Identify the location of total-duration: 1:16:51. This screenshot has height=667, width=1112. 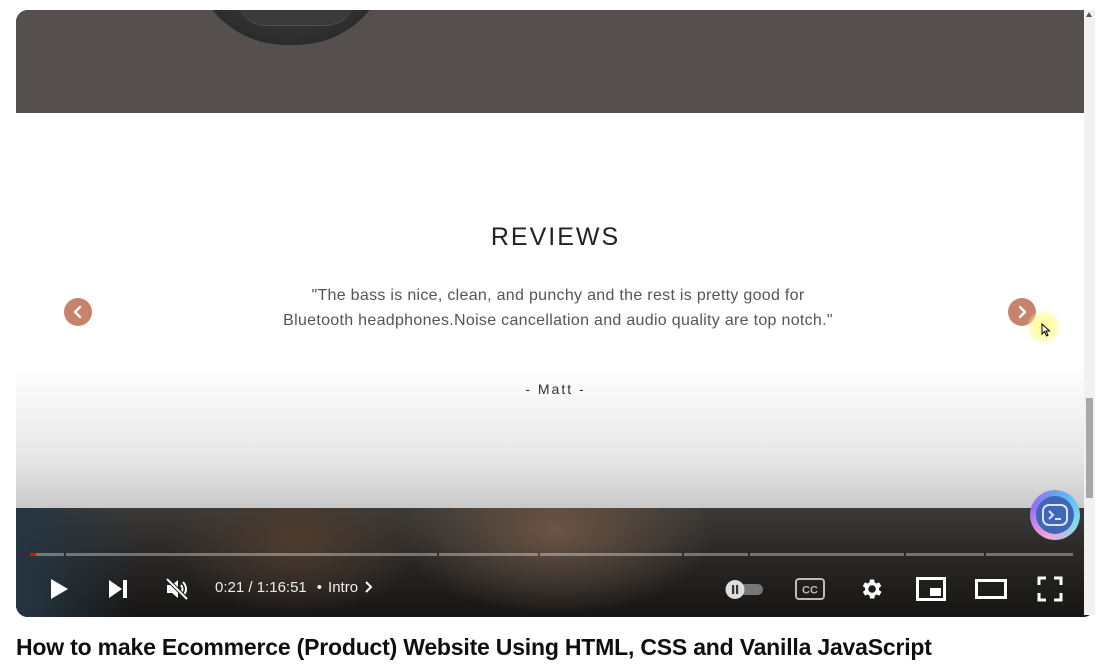
(281, 587).